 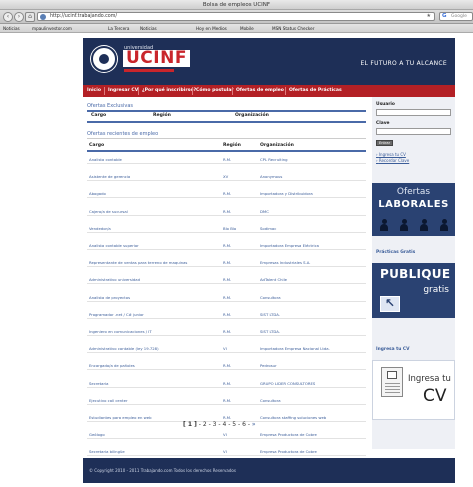 What do you see at coordinates (94, 90) in the screenshot?
I see `menu-item-inicio: Inicio` at bounding box center [94, 90].